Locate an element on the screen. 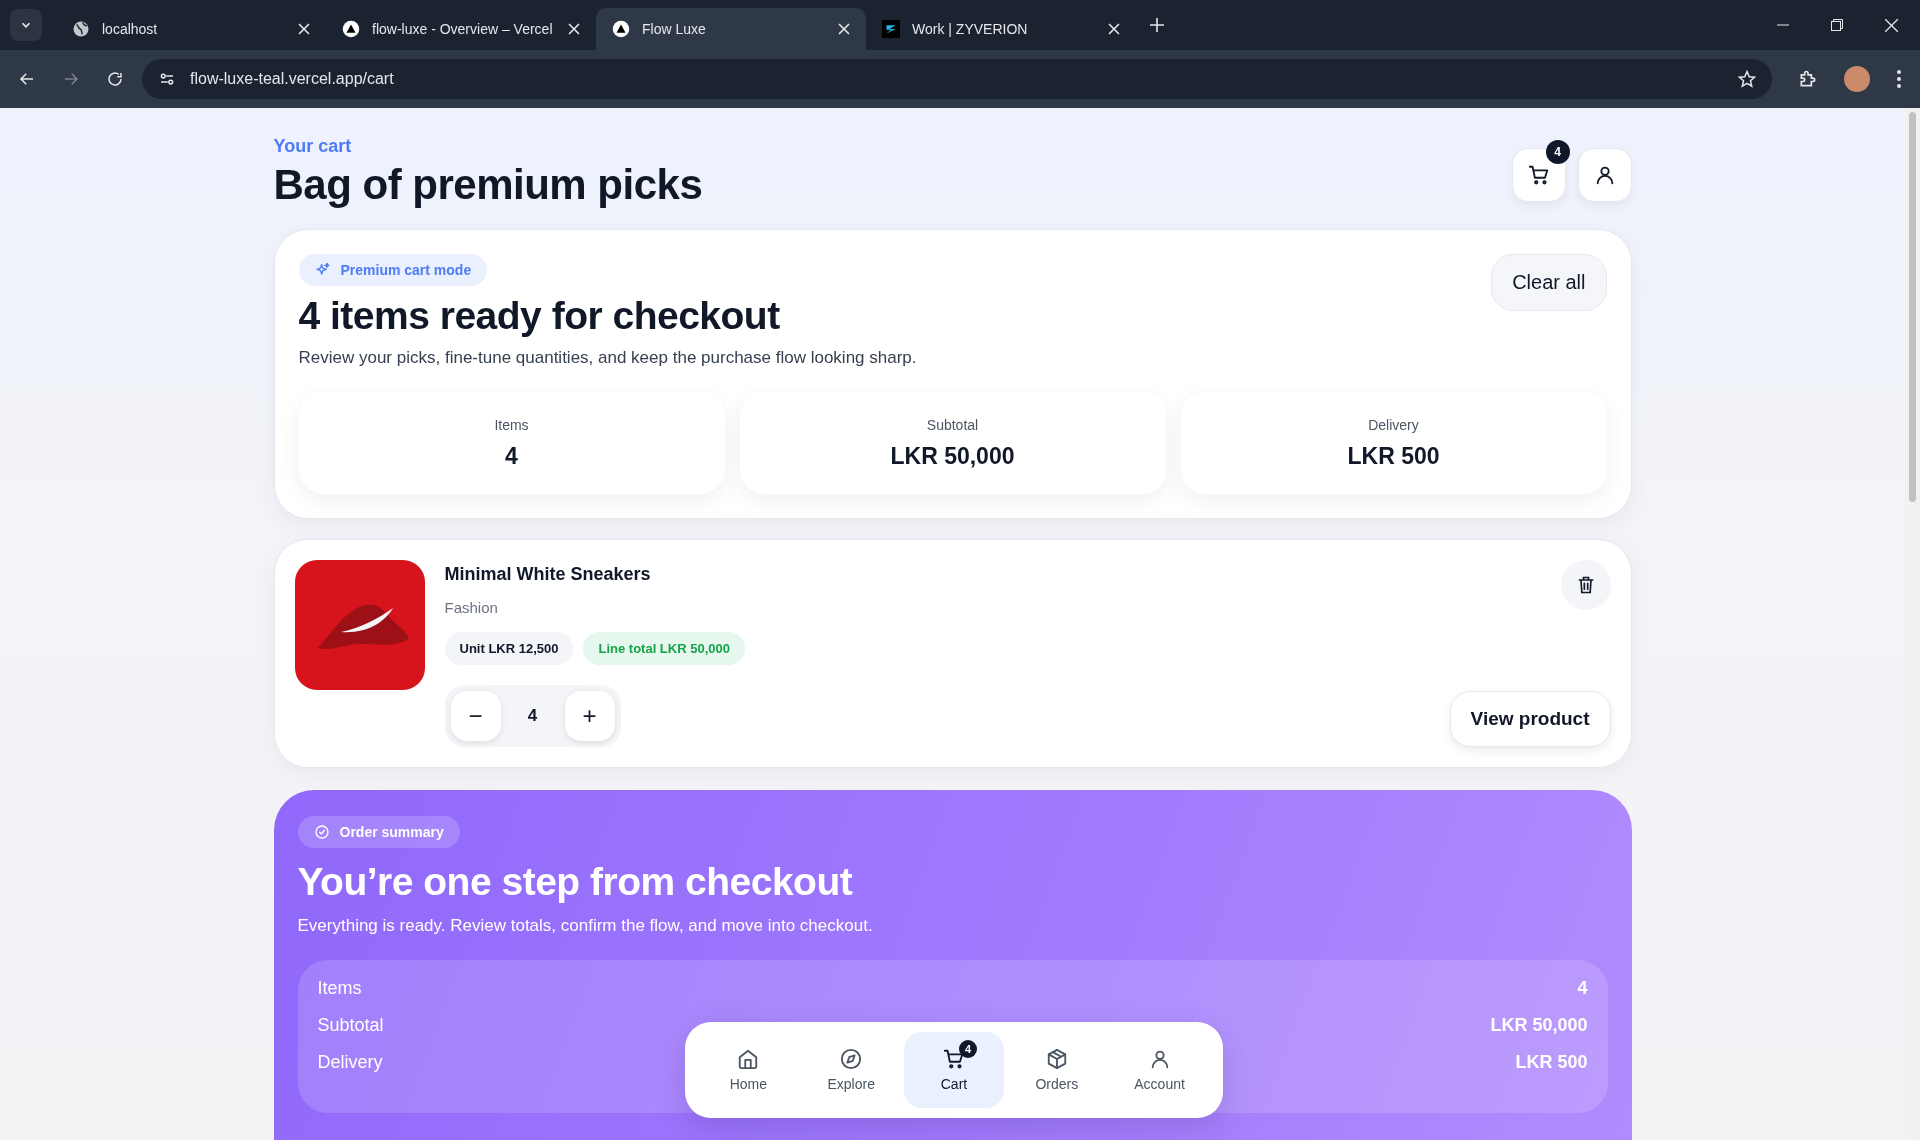 This screenshot has height=1140, width=1920. product-category: Fashion is located at coordinates (471, 607).